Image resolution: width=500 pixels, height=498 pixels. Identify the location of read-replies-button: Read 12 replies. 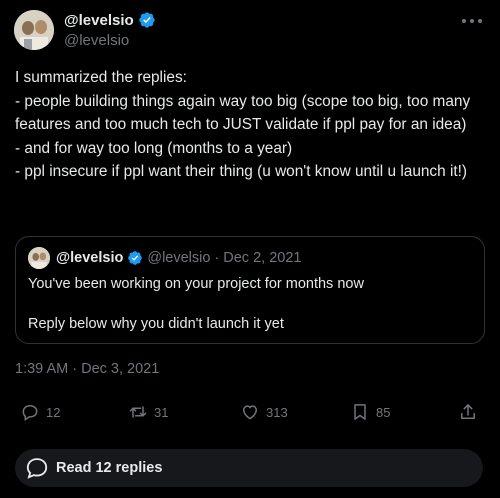
(249, 468).